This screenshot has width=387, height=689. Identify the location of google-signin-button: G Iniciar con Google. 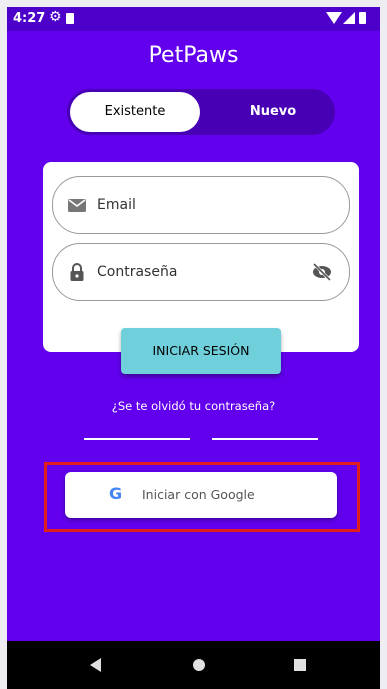
(201, 495).